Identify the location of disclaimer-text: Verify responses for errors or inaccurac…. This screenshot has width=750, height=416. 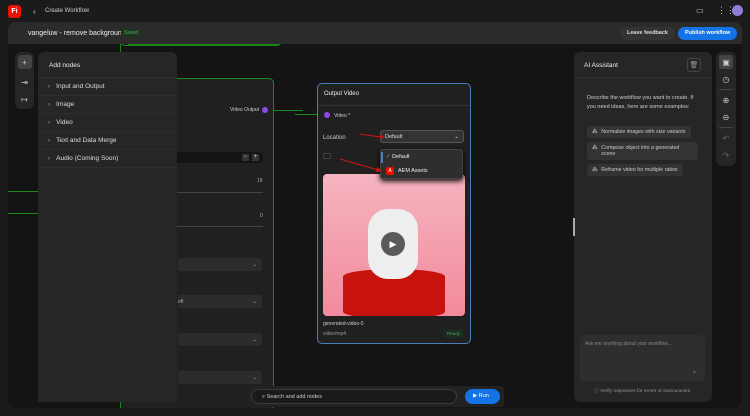
(646, 391).